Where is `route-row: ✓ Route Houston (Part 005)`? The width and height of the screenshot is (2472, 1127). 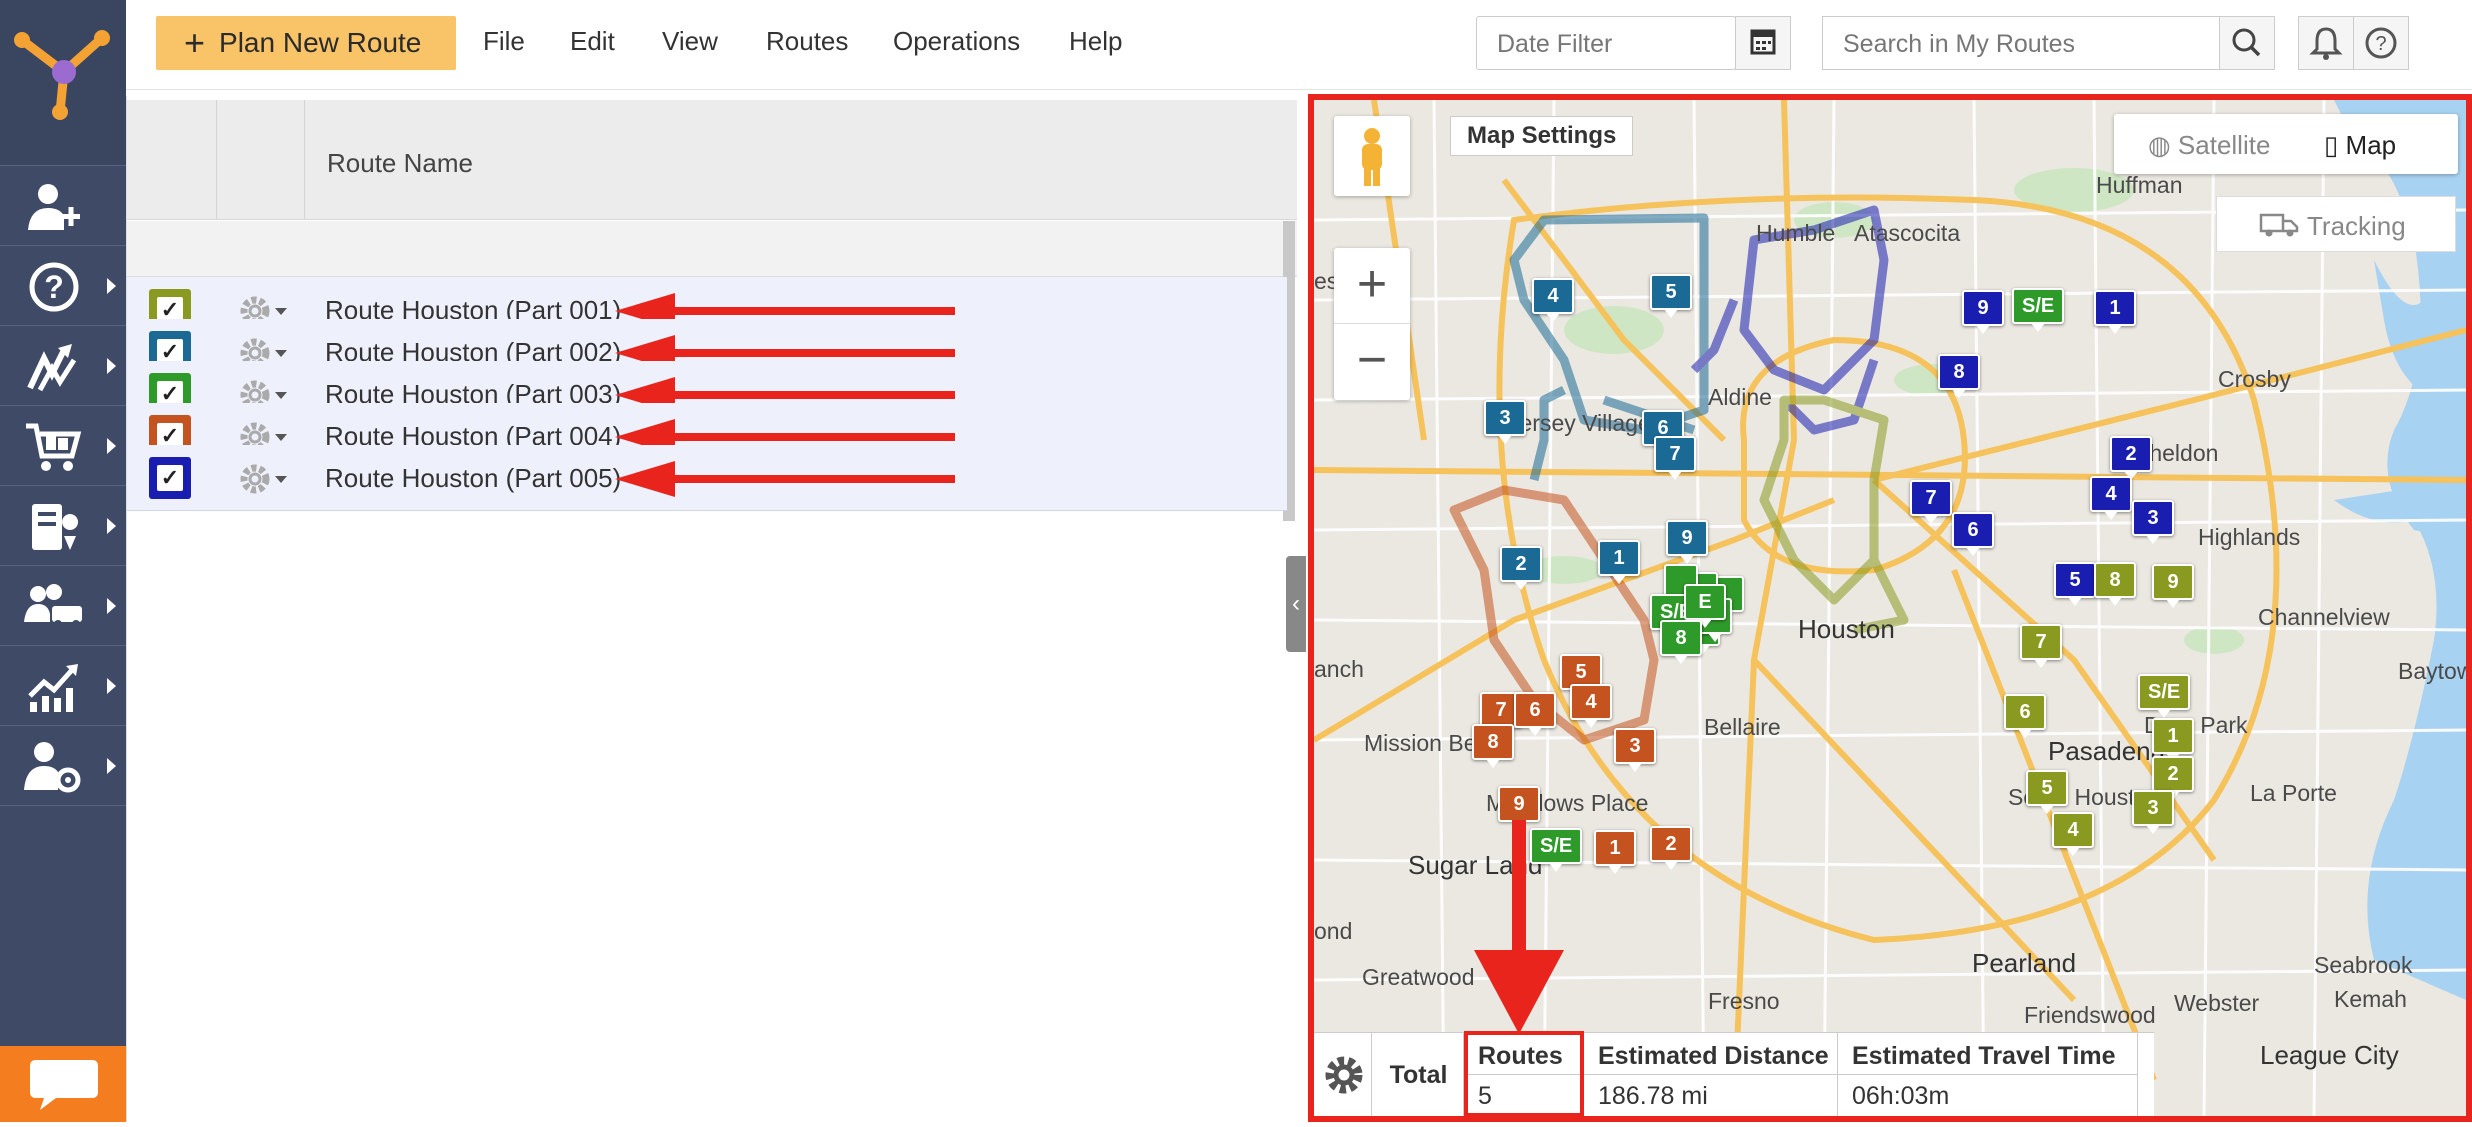 route-row: ✓ Route Houston (Part 005) is located at coordinates (707, 478).